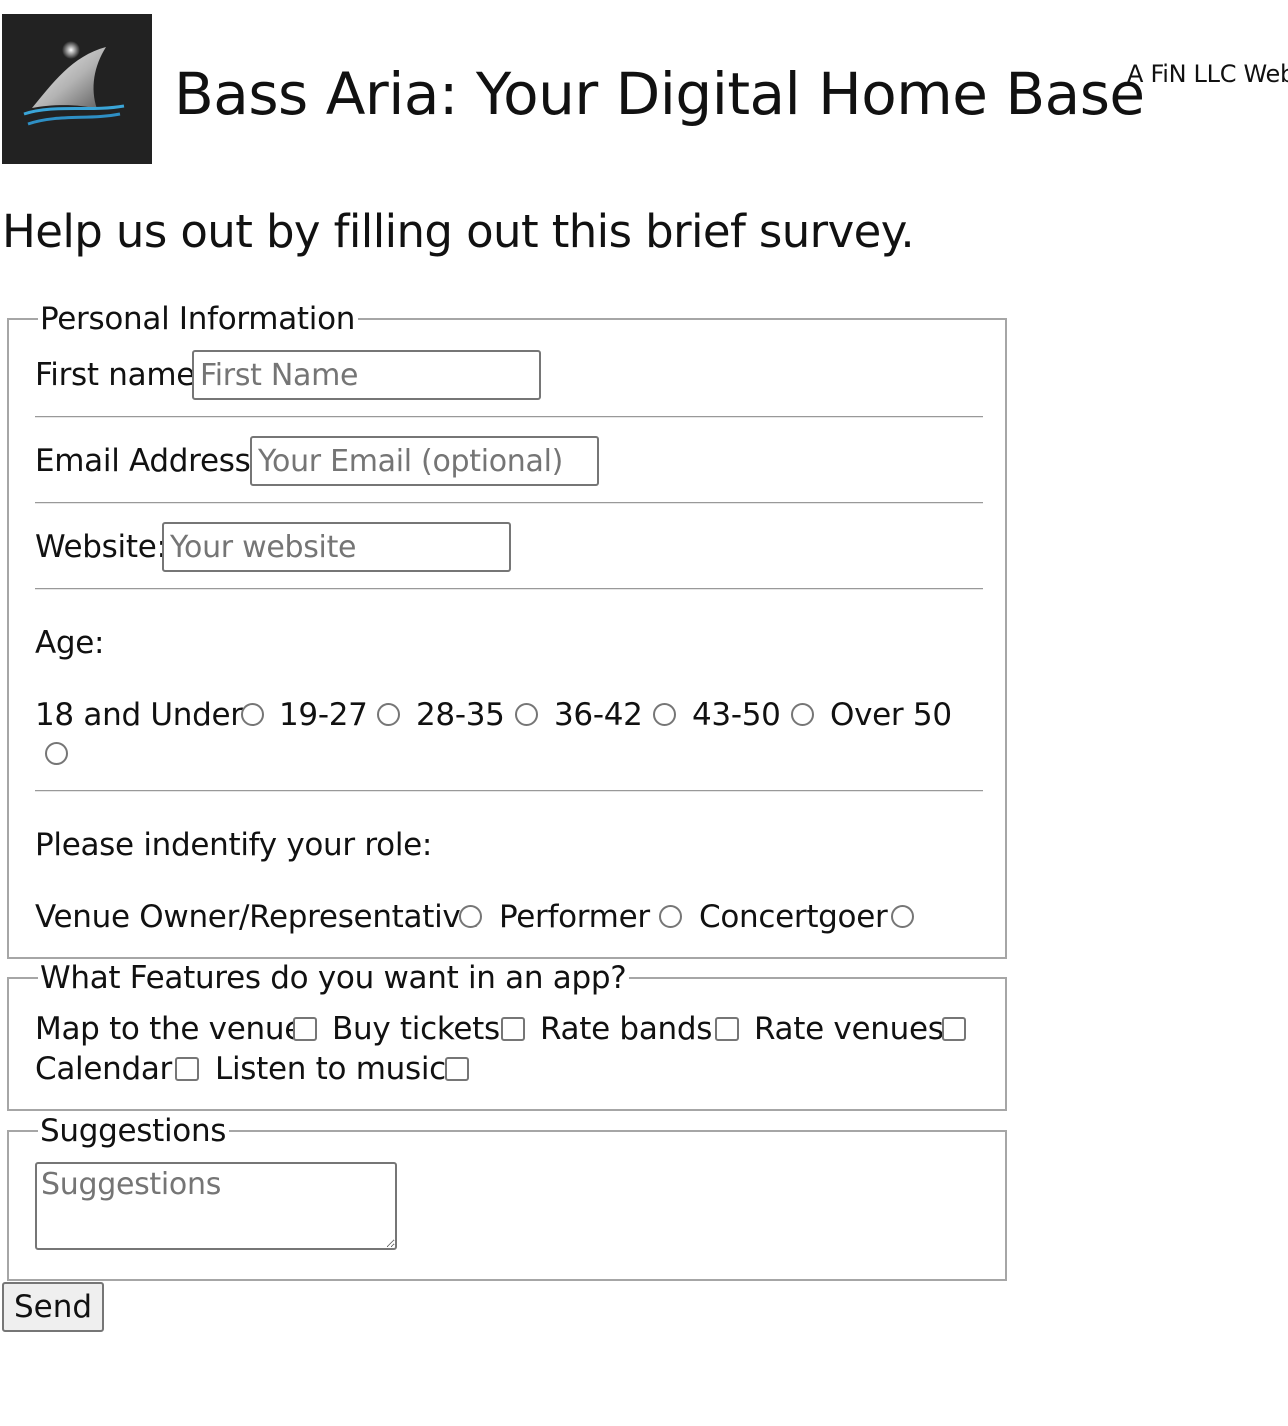  What do you see at coordinates (598, 715) in the screenshot?
I see `age-option-label: 36-42` at bounding box center [598, 715].